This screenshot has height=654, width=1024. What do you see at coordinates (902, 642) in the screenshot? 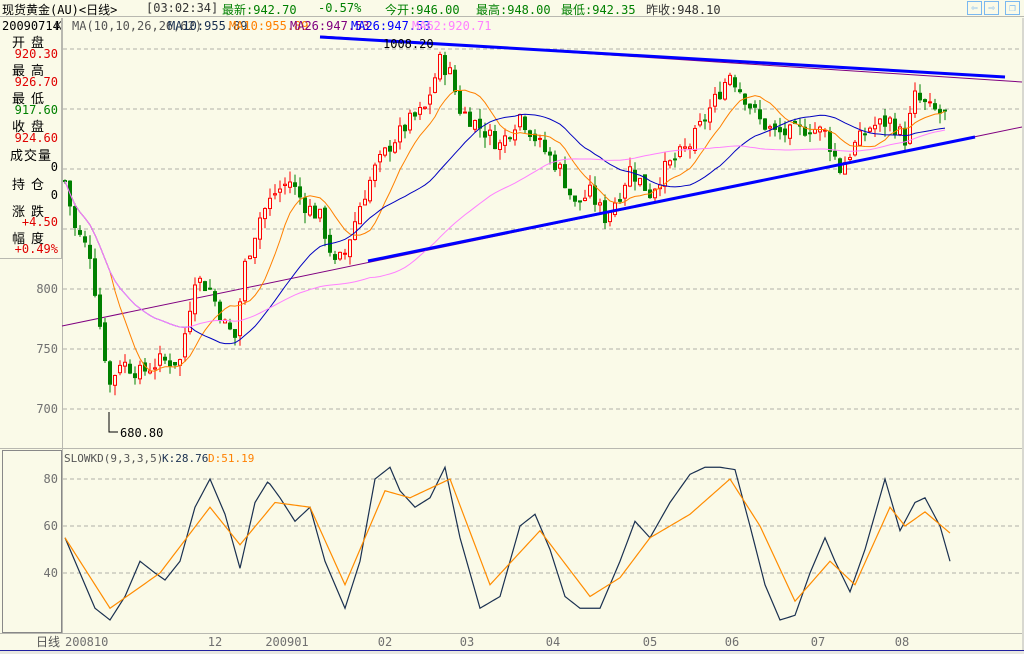
I see `x-tick-label: 08` at bounding box center [902, 642].